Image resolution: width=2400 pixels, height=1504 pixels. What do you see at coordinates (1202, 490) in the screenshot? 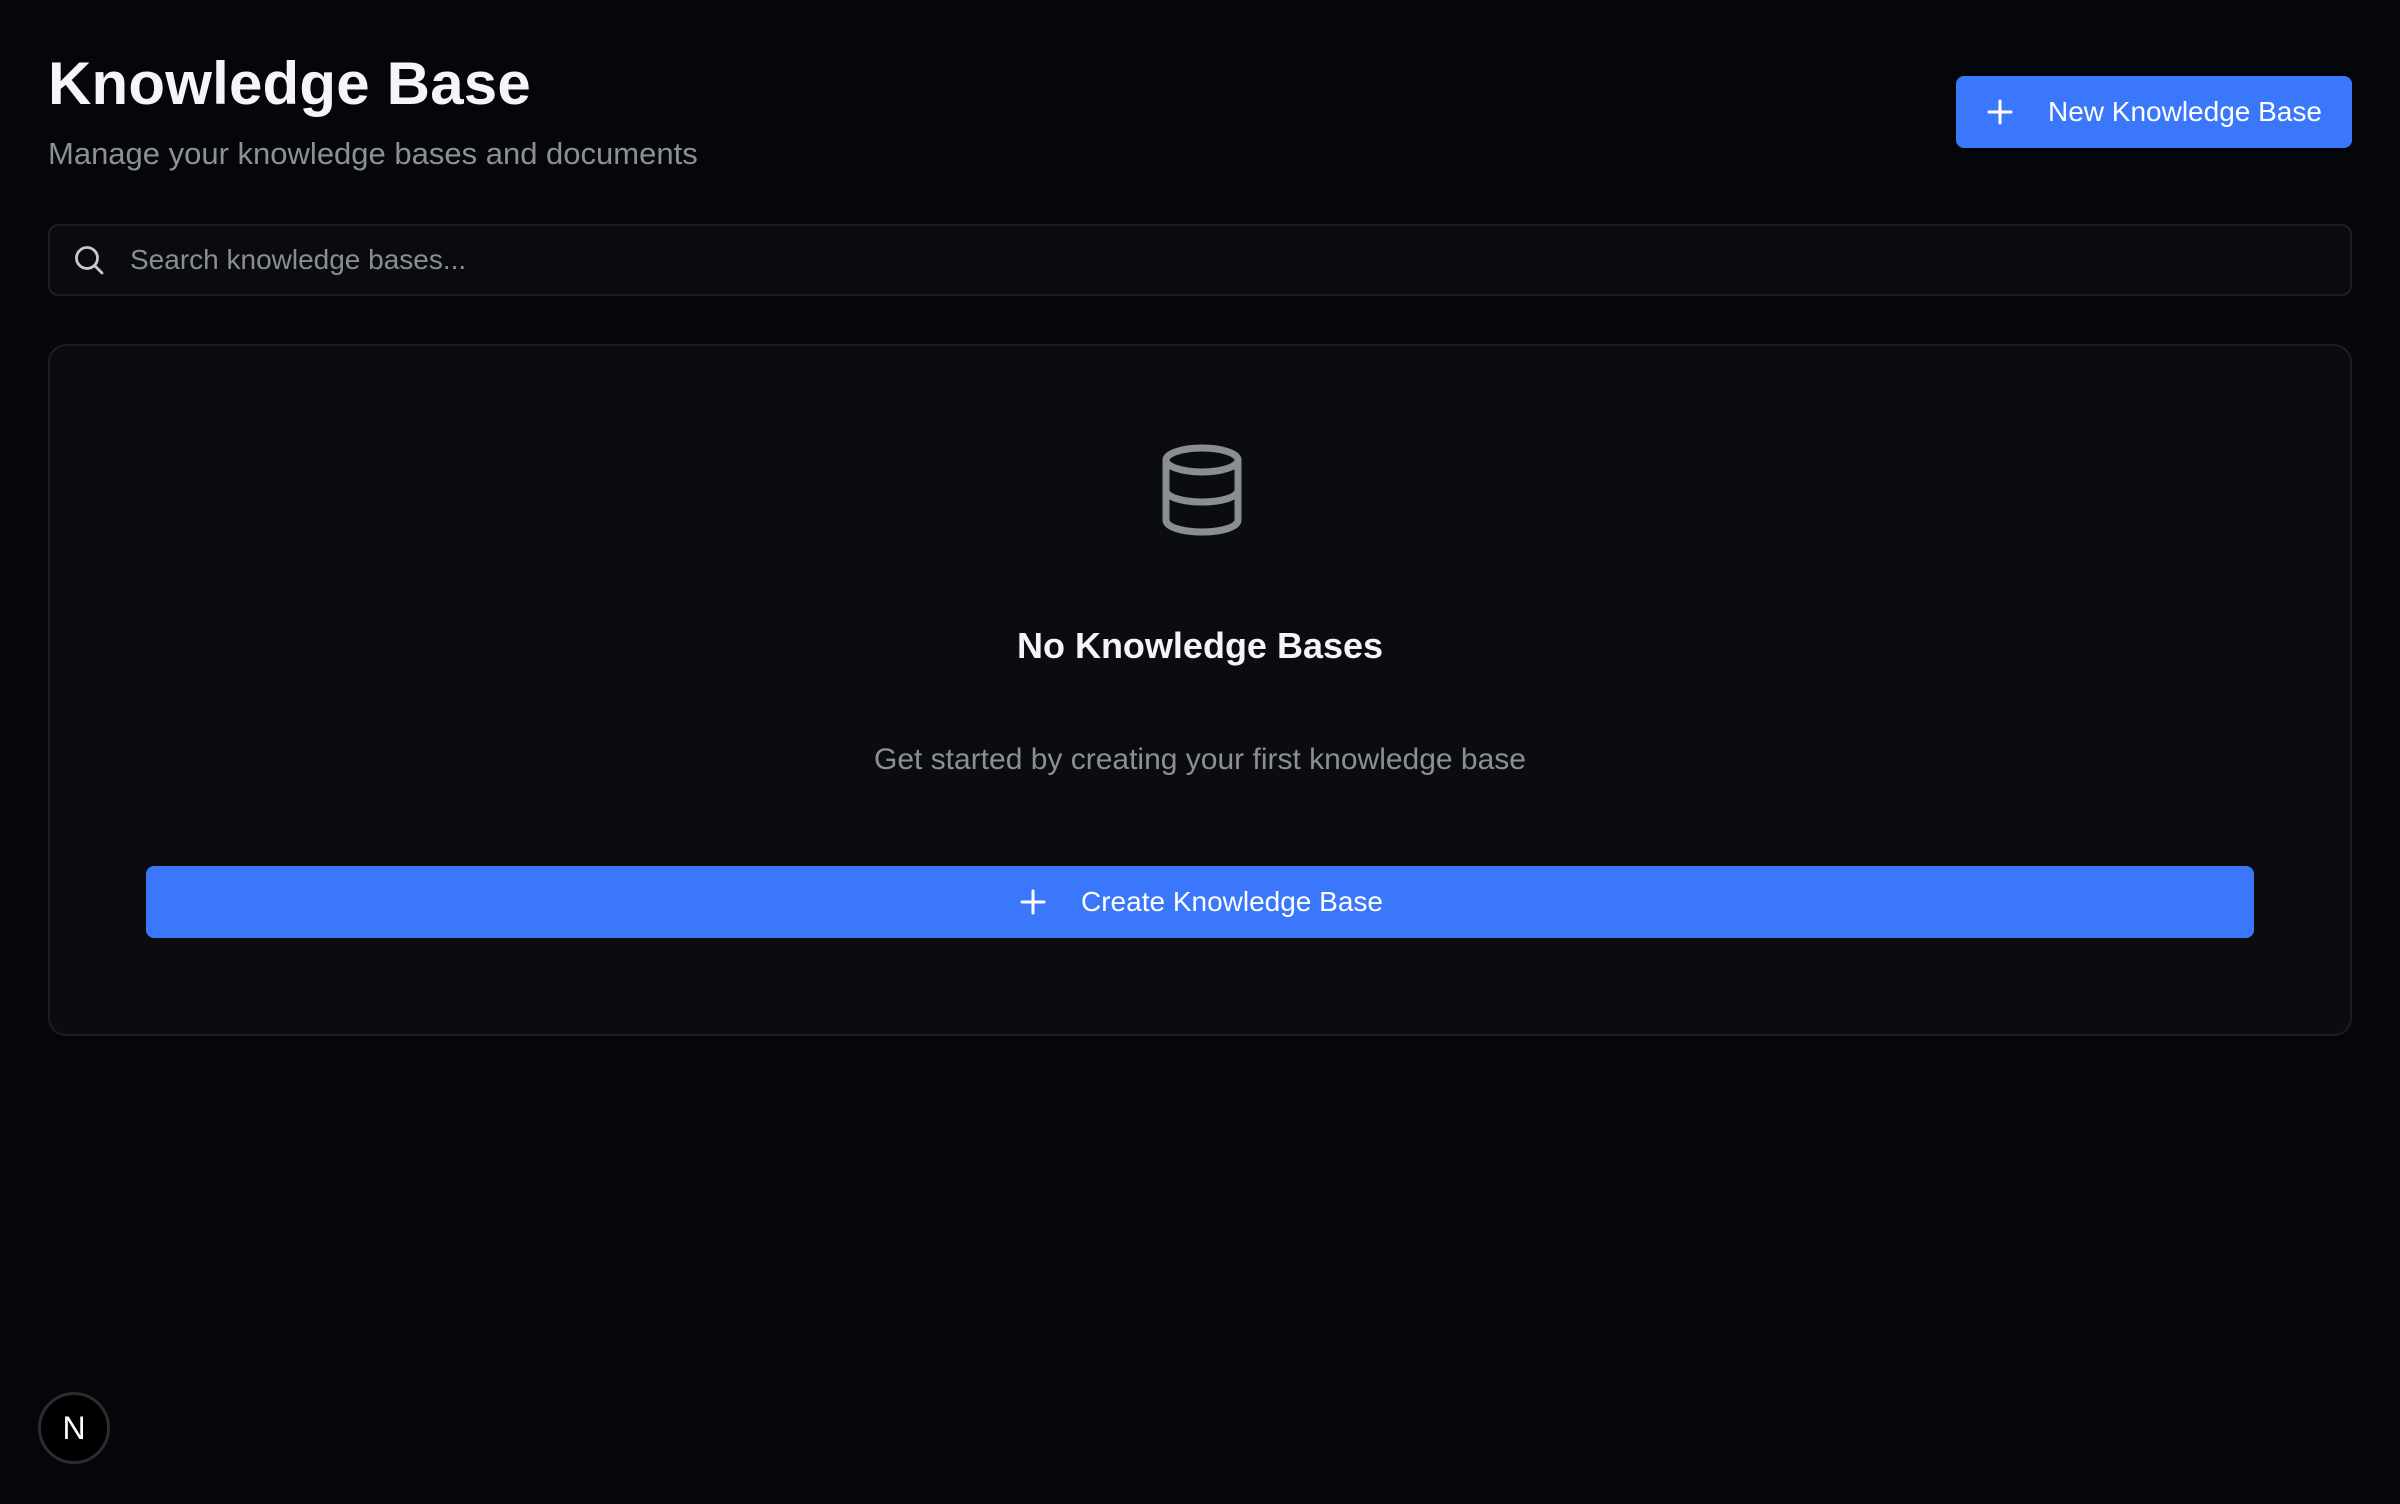
I see `database-icon` at bounding box center [1202, 490].